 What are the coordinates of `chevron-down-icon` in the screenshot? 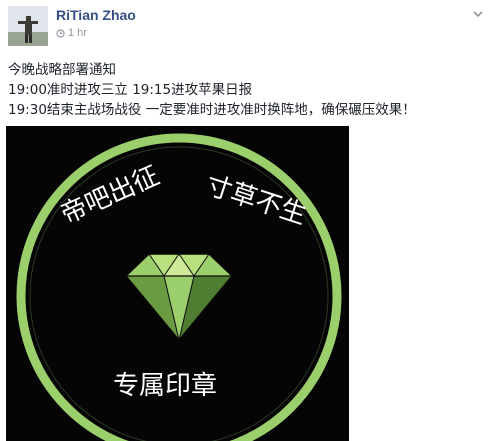 It's located at (478, 13).